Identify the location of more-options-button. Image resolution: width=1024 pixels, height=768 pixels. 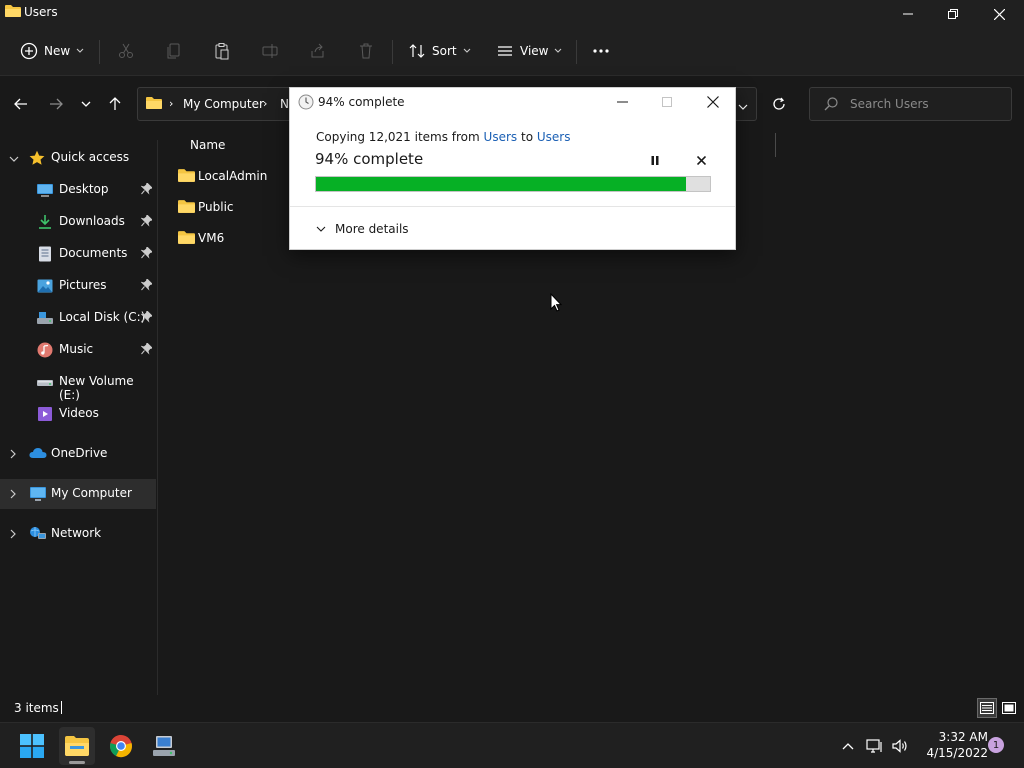
(601, 51).